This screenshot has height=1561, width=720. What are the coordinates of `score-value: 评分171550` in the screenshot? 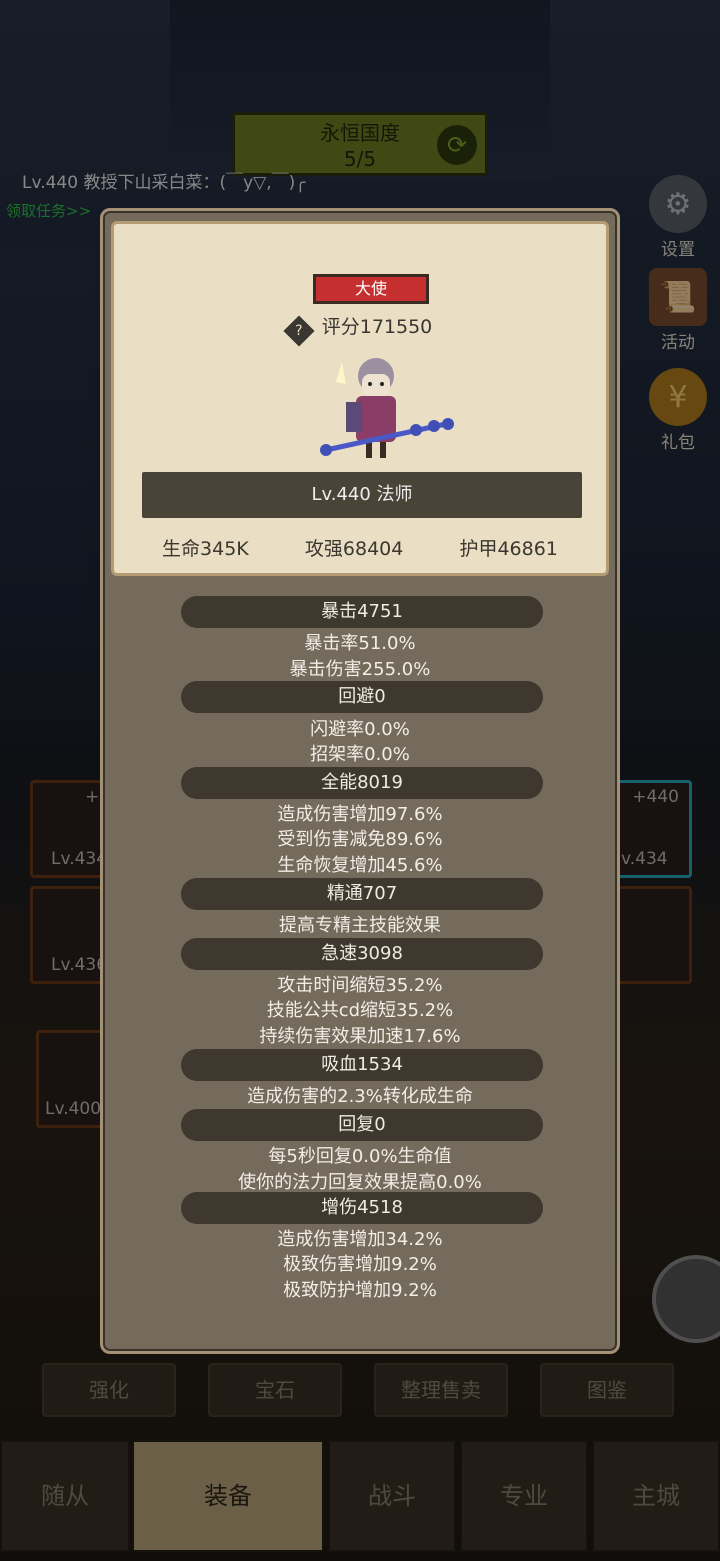 It's located at (377, 327).